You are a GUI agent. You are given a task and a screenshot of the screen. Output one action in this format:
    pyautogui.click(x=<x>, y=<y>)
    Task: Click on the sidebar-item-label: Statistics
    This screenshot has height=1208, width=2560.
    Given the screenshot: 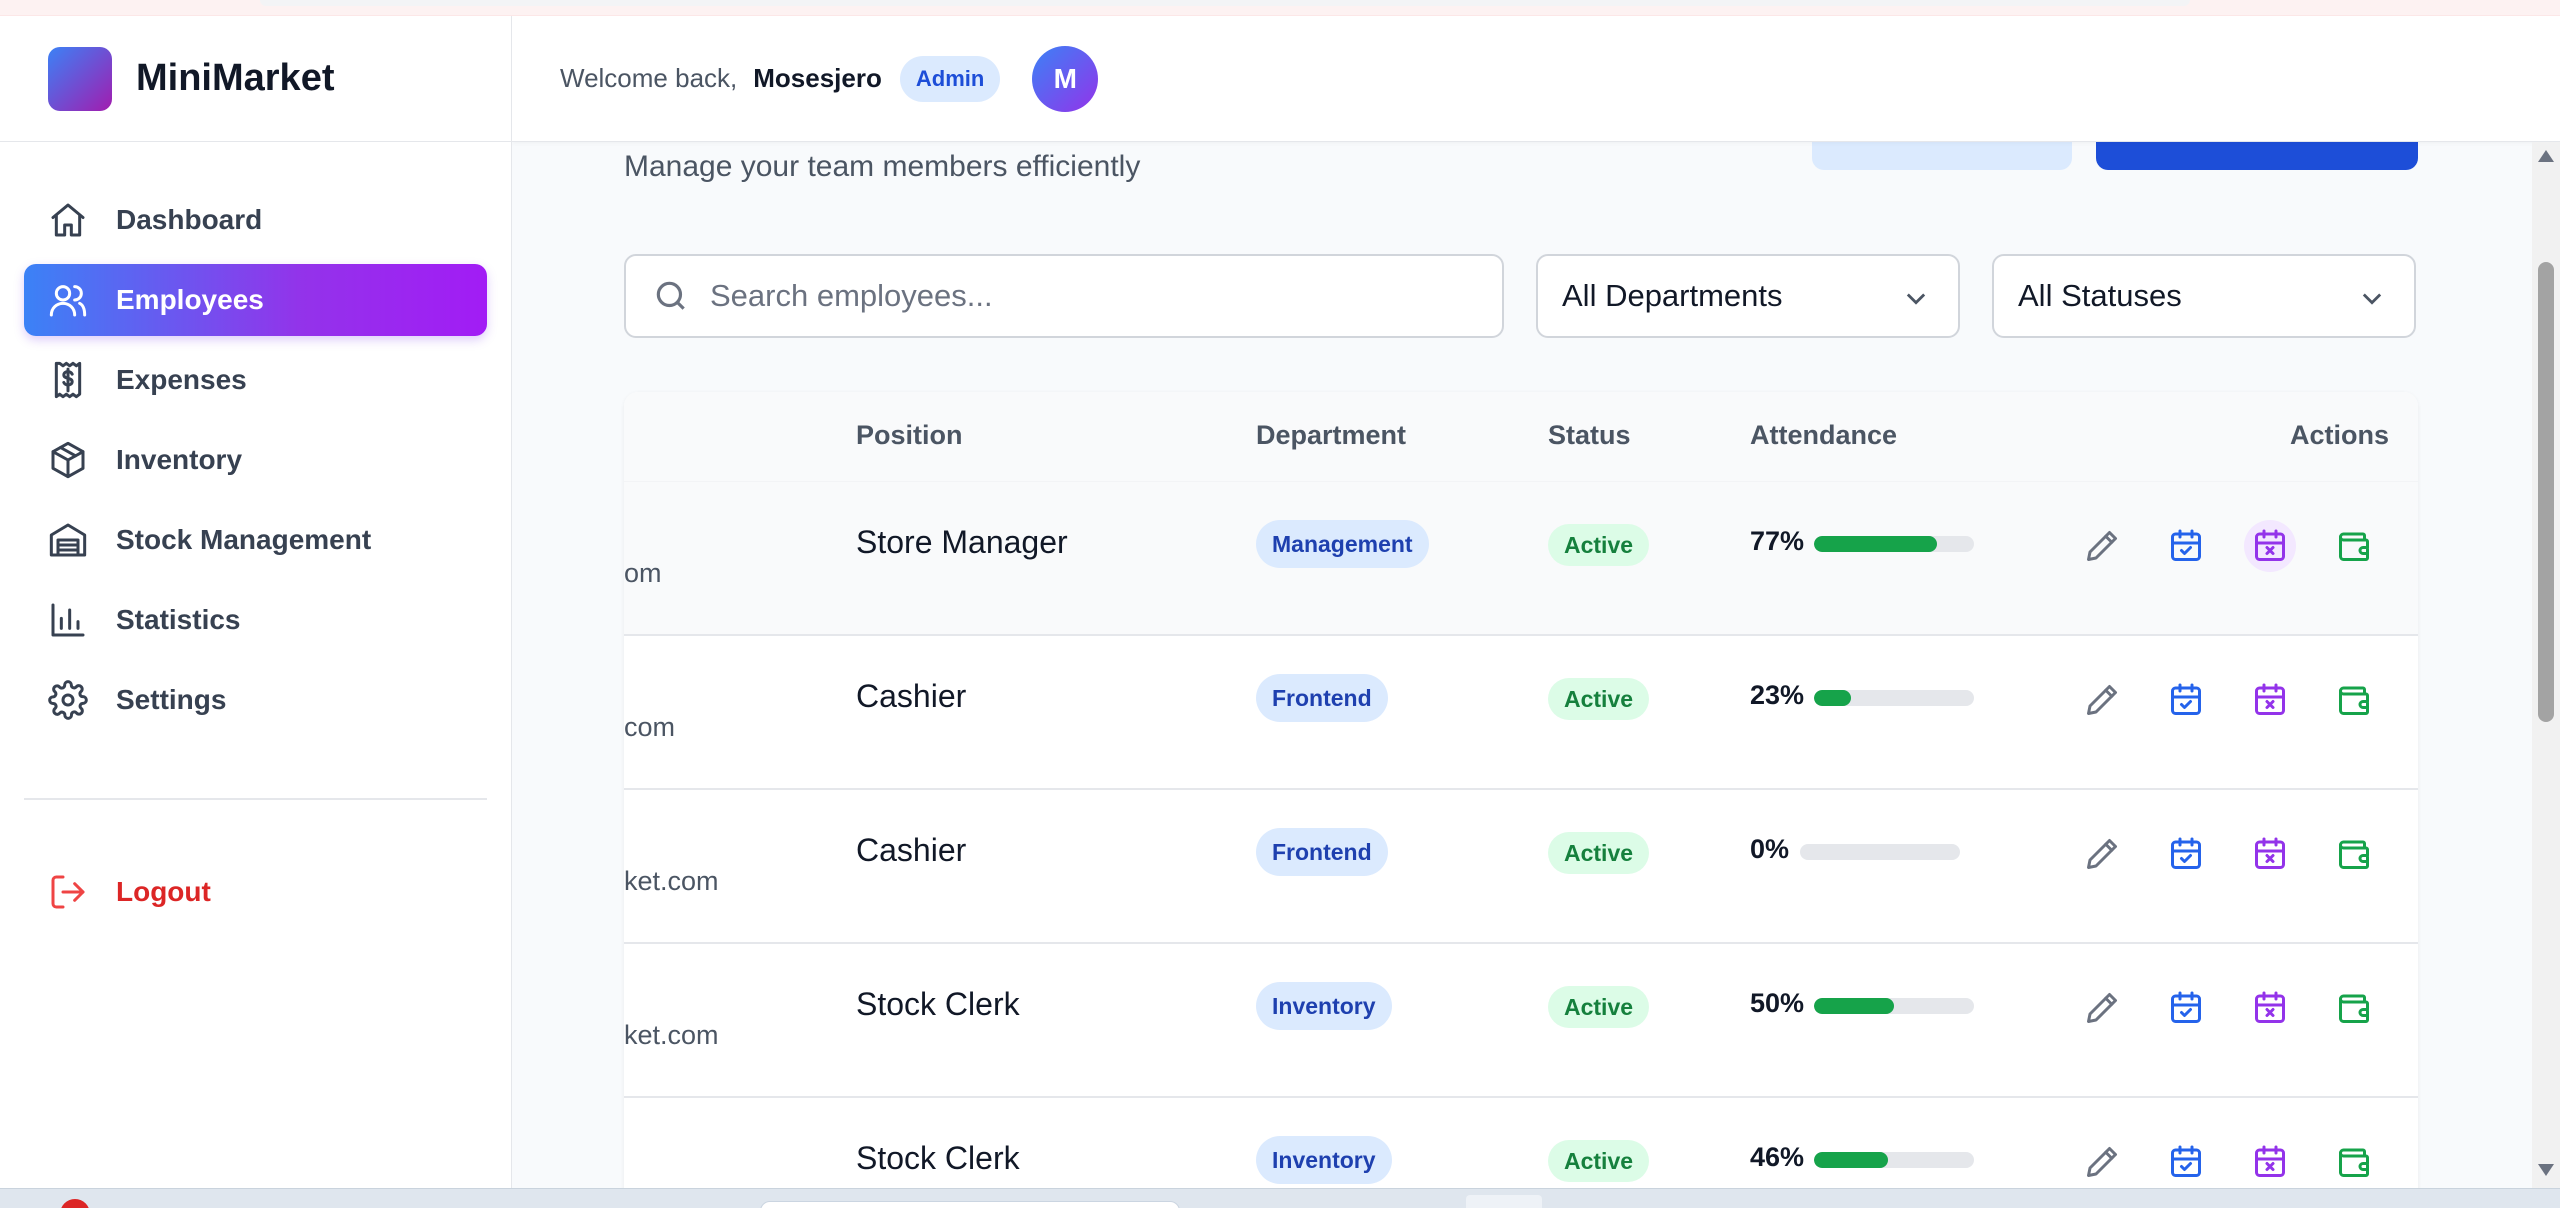 What is the action you would take?
    pyautogui.click(x=178, y=619)
    